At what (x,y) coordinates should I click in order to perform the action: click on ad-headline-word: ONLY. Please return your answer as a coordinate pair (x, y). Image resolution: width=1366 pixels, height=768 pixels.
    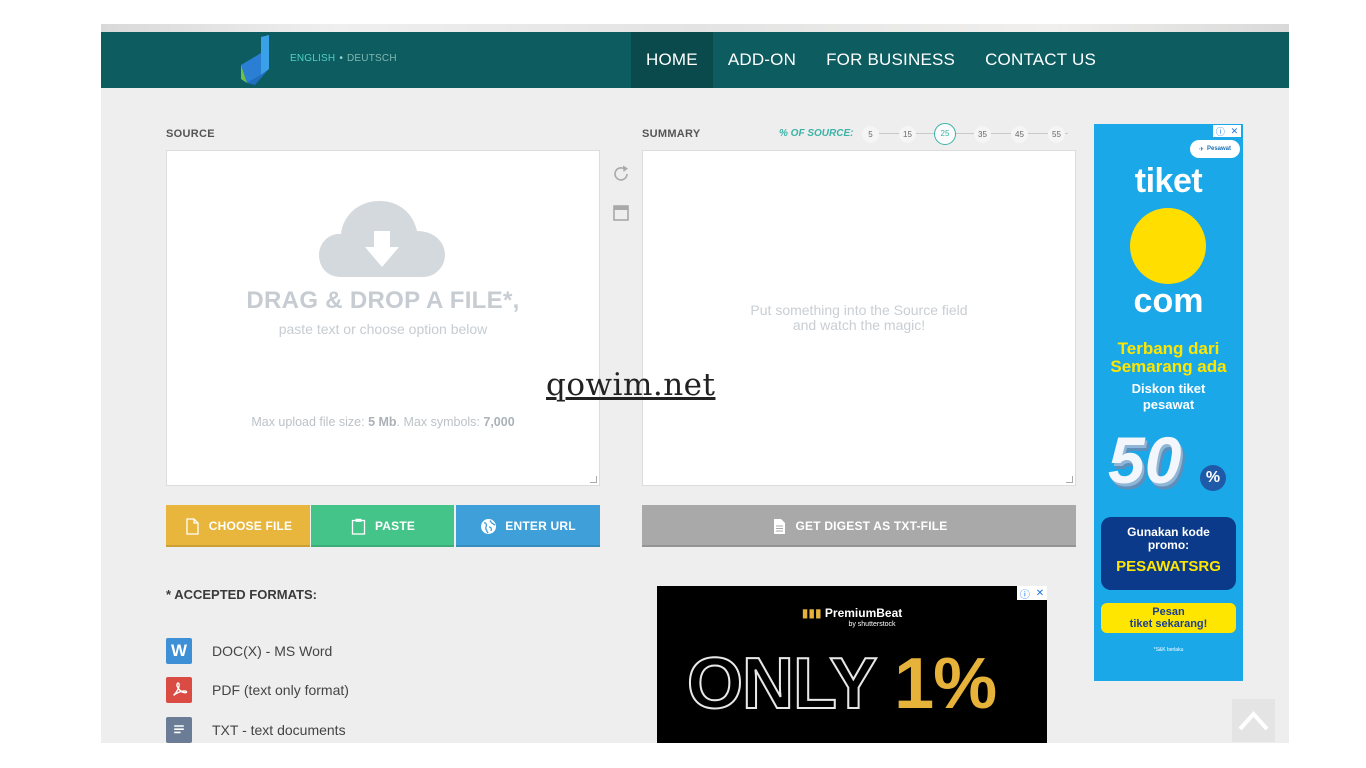
    Looking at the image, I should click on (790, 684).